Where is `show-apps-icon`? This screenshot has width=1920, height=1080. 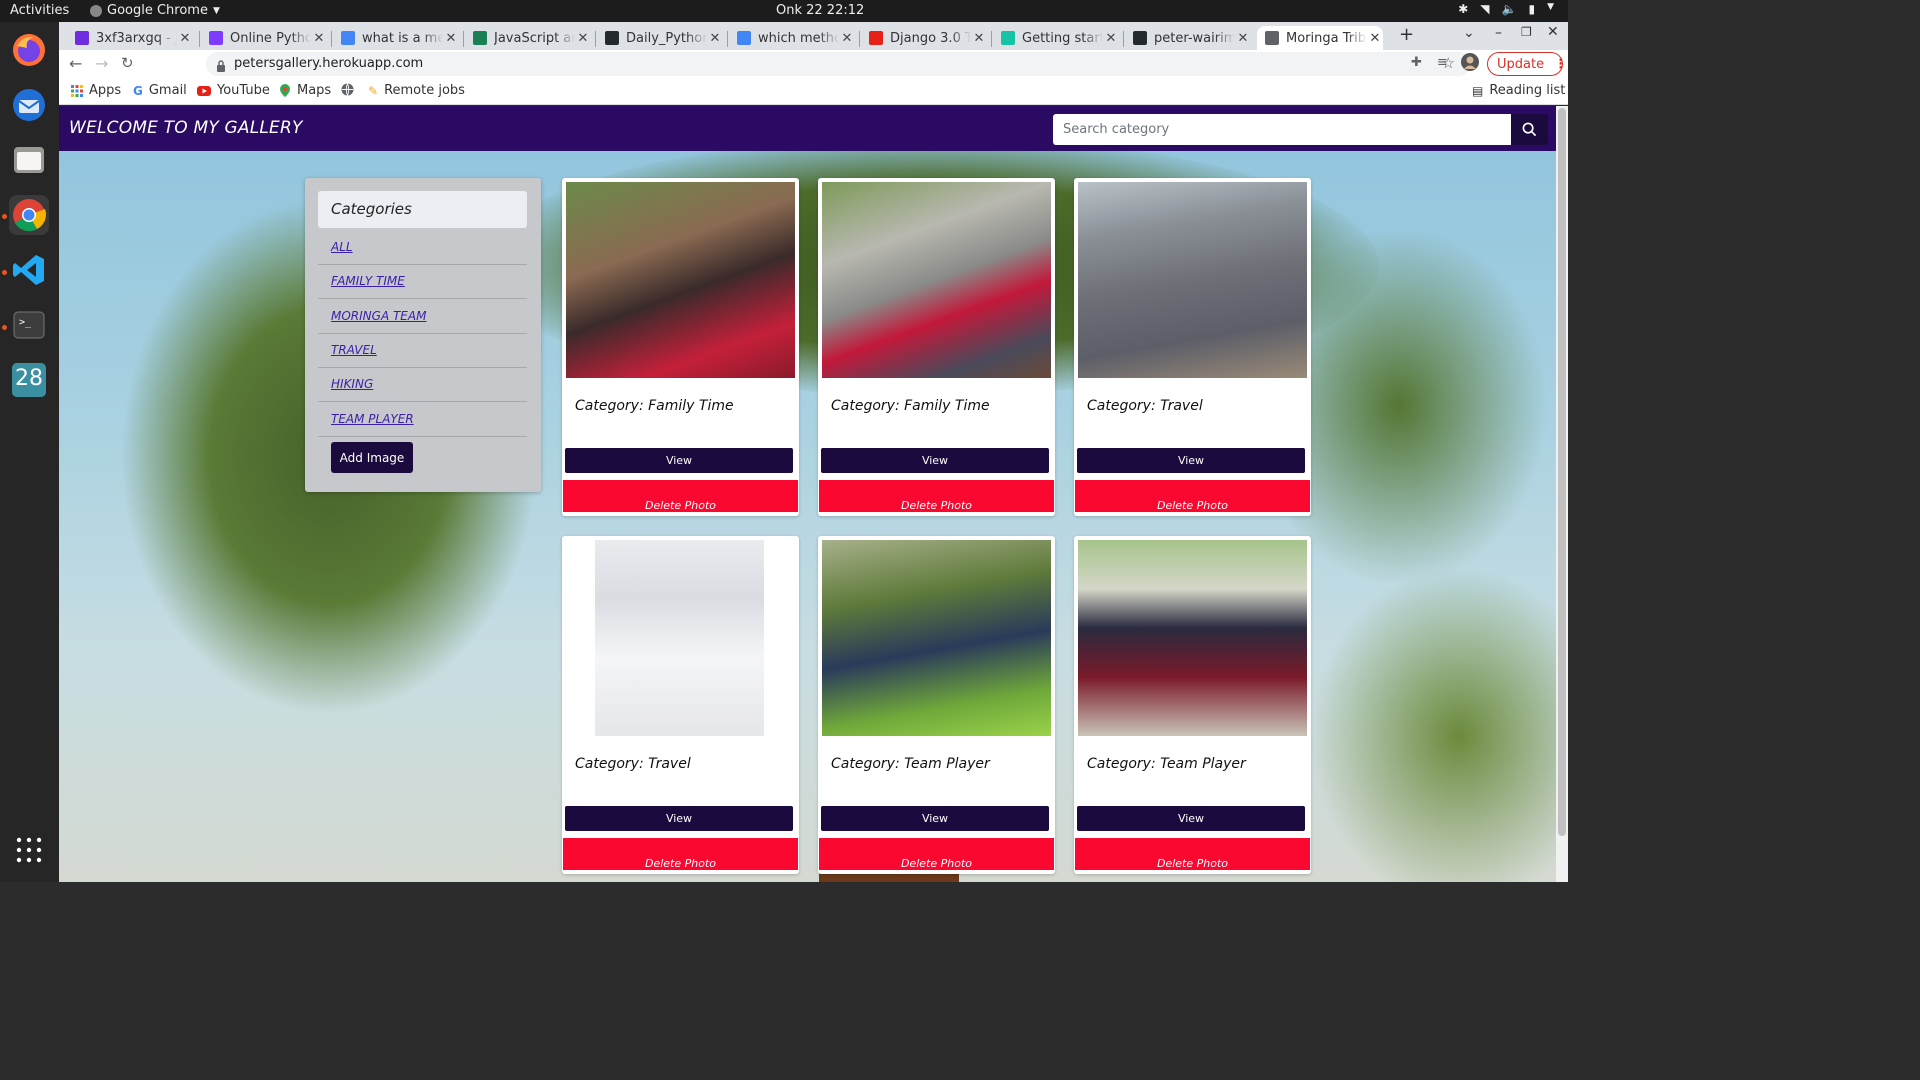
show-apps-icon is located at coordinates (29, 850).